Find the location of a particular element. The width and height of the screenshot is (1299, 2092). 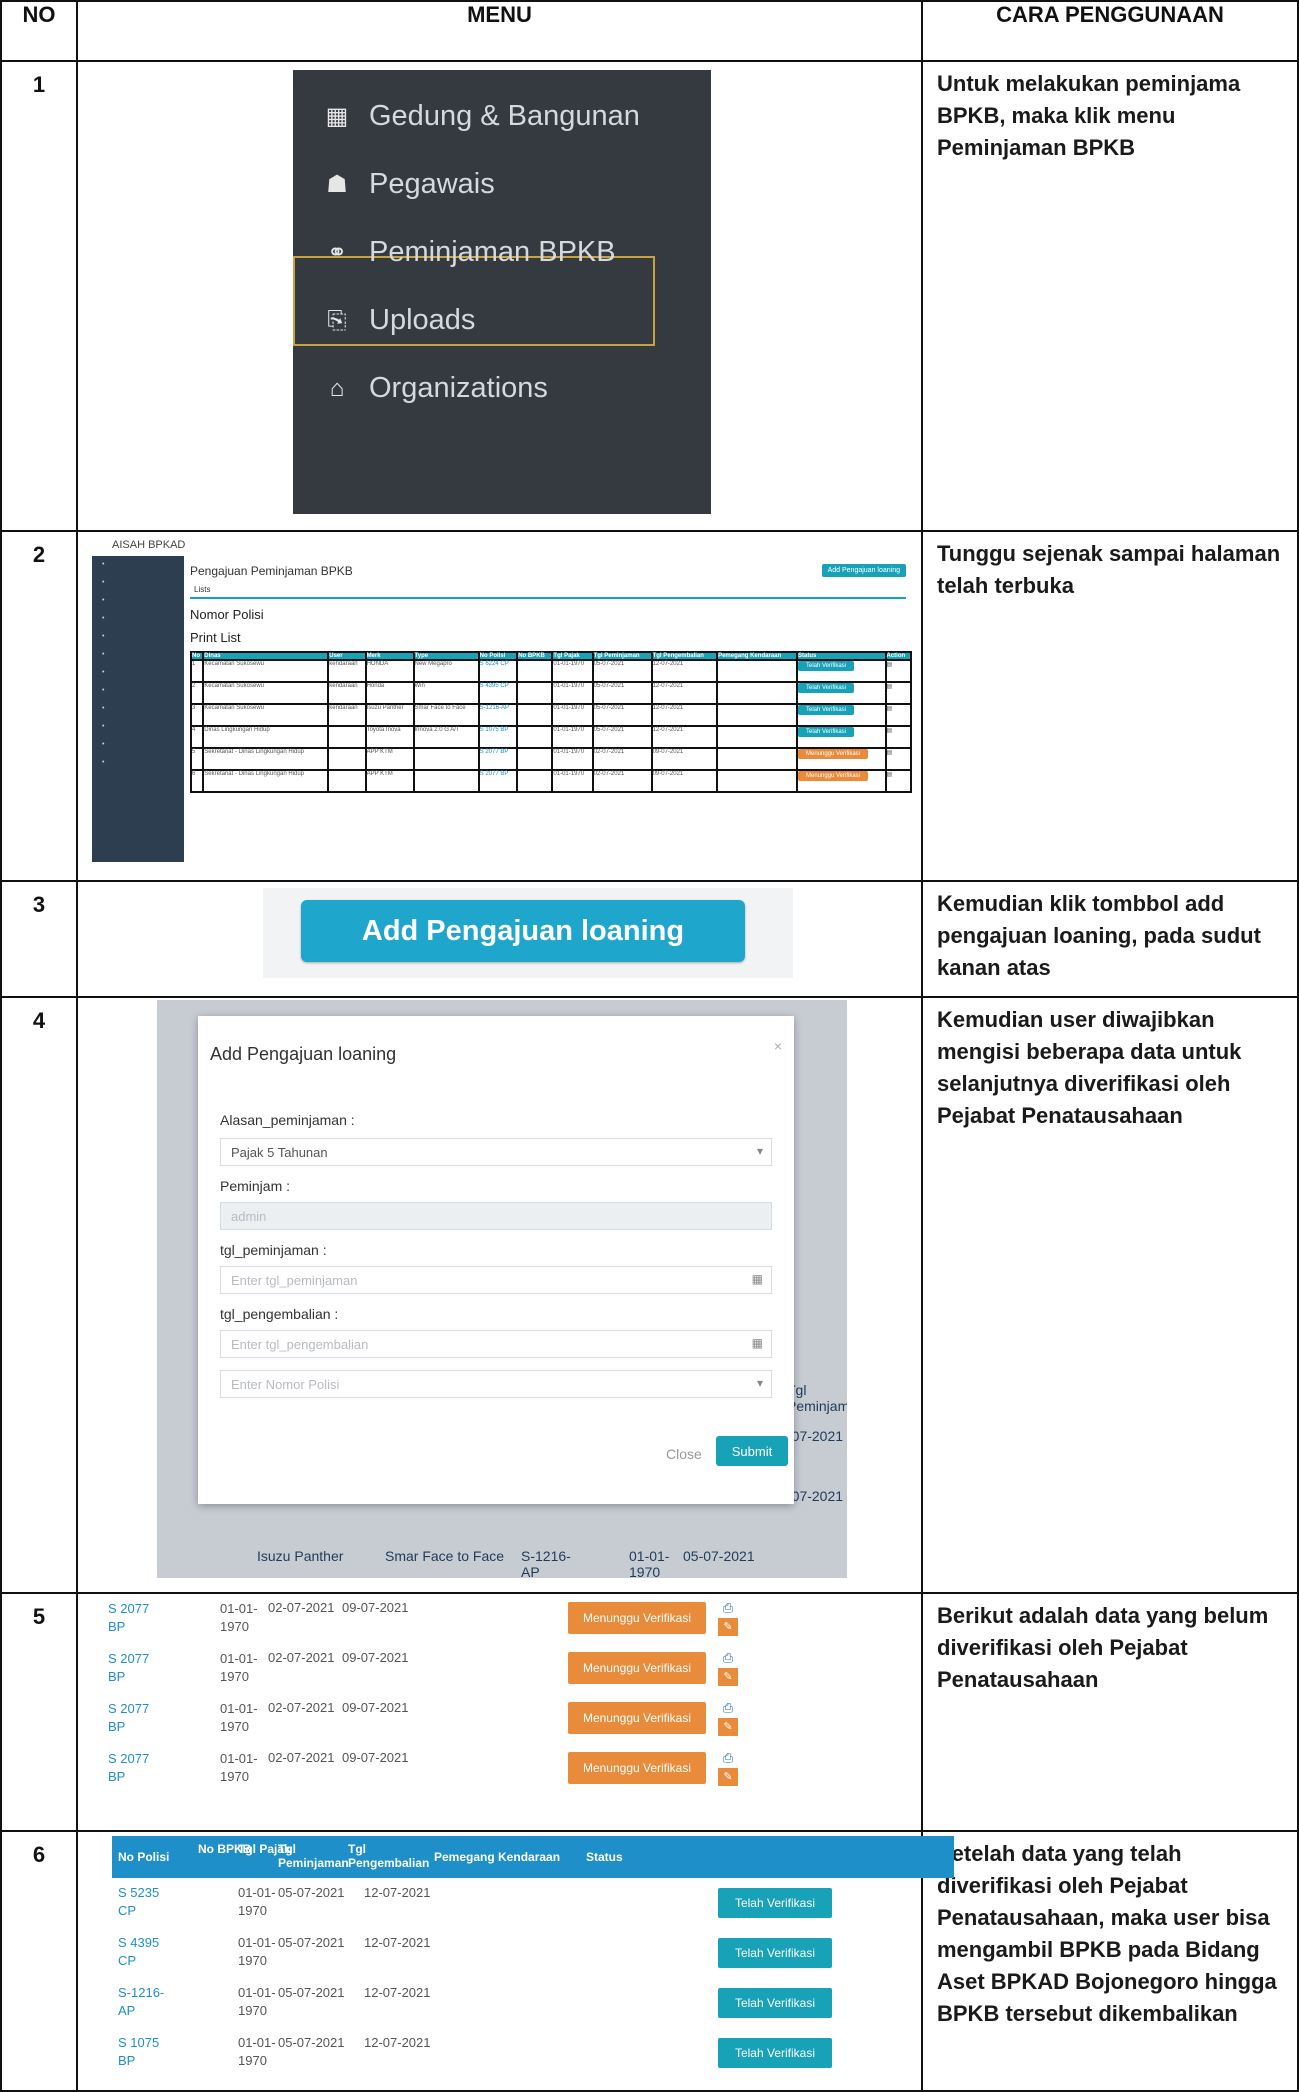

table-cell: Kecamatan Sukosewu is located at coordinates (266, 693).